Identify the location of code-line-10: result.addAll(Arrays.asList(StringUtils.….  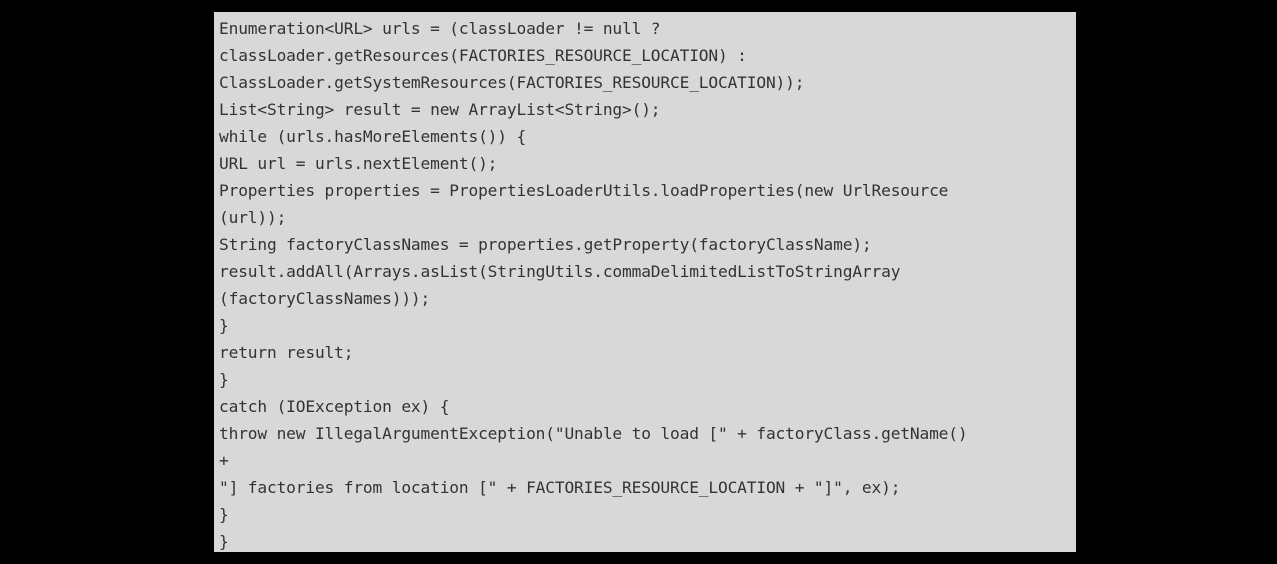
(560, 271).